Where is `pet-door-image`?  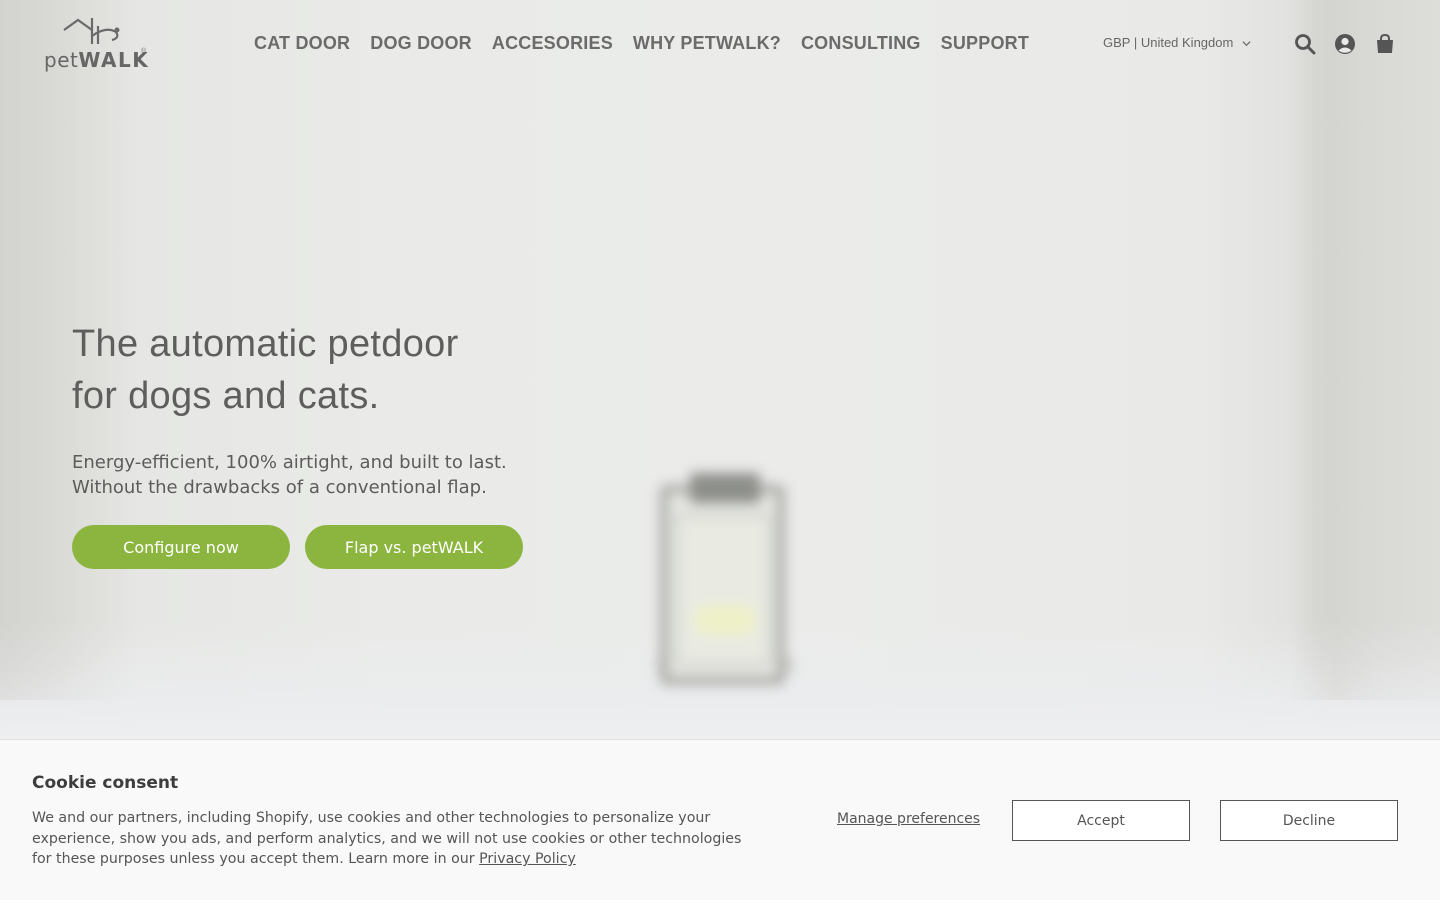
pet-door-image is located at coordinates (725, 570).